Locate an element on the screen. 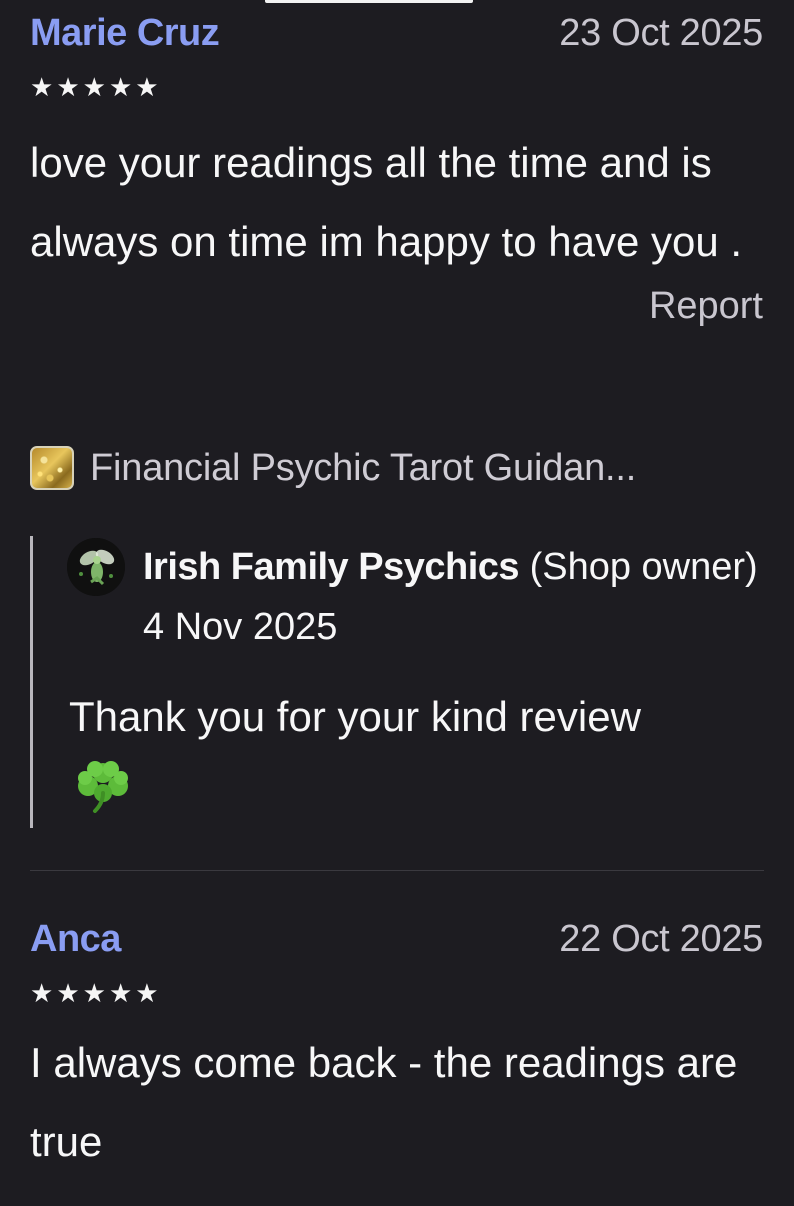 This screenshot has width=794, height=1206. listing-thumbnail is located at coordinates (52, 468).